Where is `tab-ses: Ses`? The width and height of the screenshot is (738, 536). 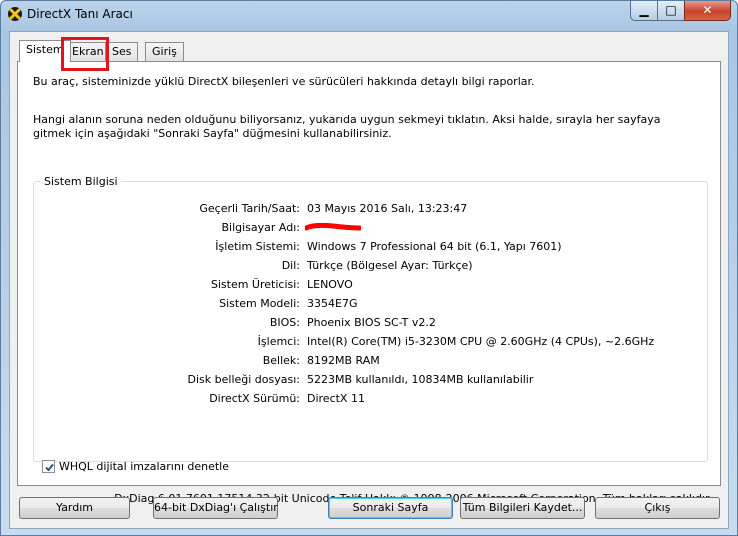 tab-ses: Ses is located at coordinates (122, 51).